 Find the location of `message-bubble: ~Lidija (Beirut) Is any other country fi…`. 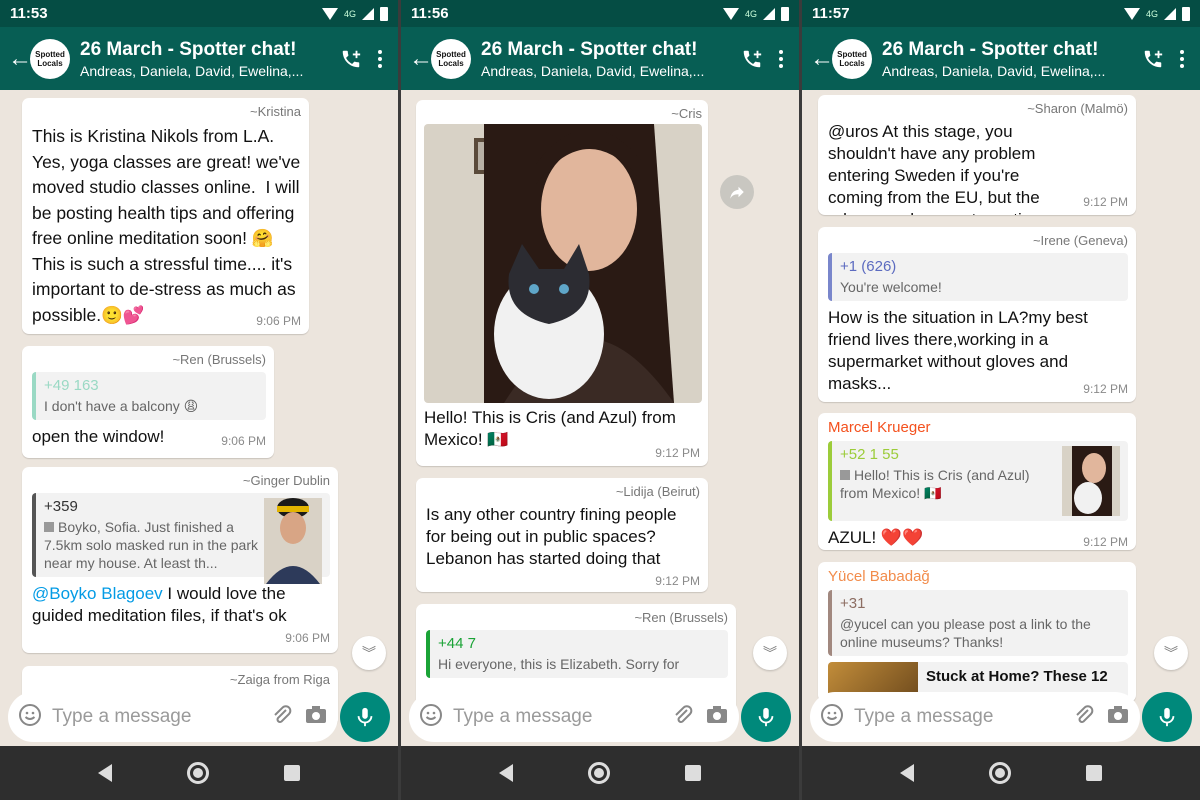

message-bubble: ~Lidija (Beirut) Is any other country fi… is located at coordinates (562, 535).